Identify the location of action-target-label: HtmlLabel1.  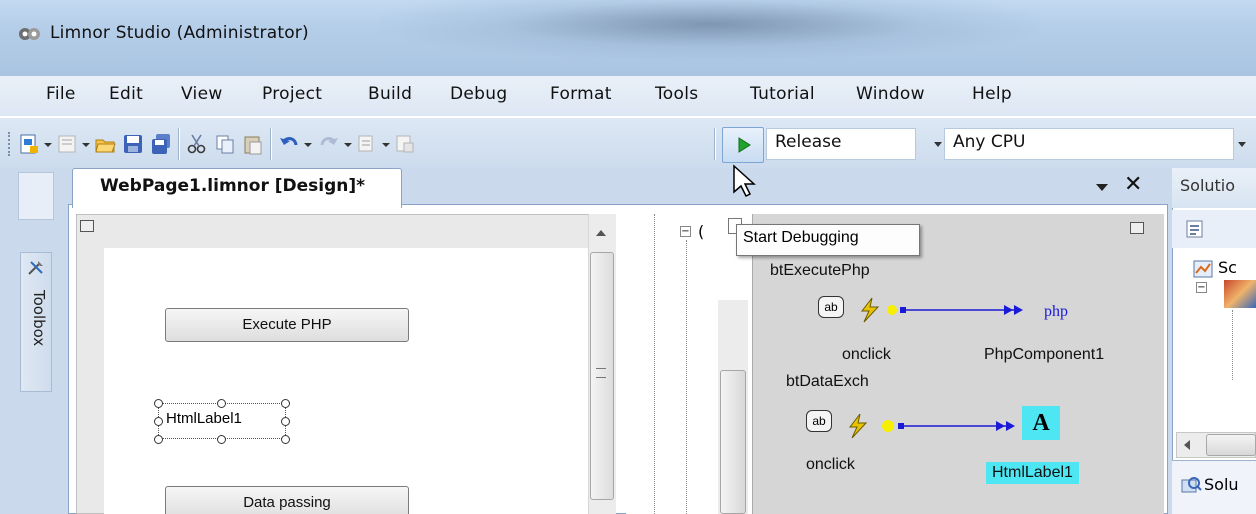
(1032, 473).